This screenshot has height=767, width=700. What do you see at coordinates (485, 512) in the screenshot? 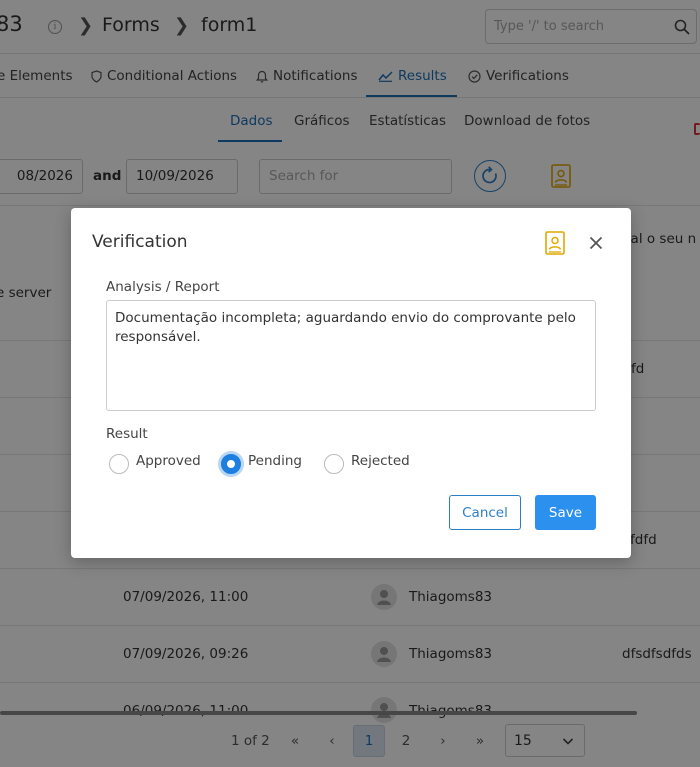
I see `cancel-button: Cancel` at bounding box center [485, 512].